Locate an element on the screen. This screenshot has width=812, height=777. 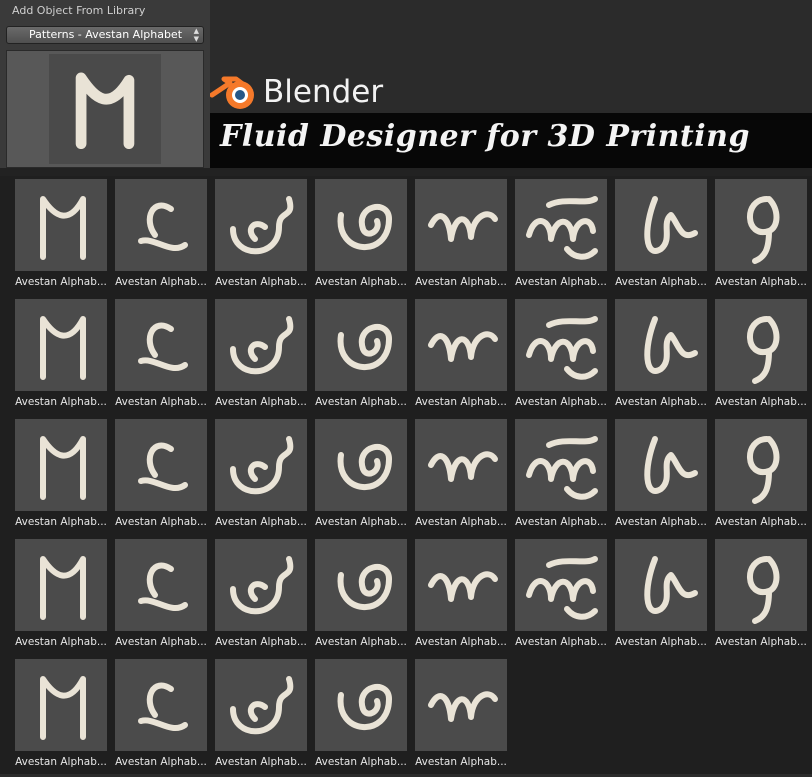
banner: Fluid Designer for 3D Printing is located at coordinates (511, 140).